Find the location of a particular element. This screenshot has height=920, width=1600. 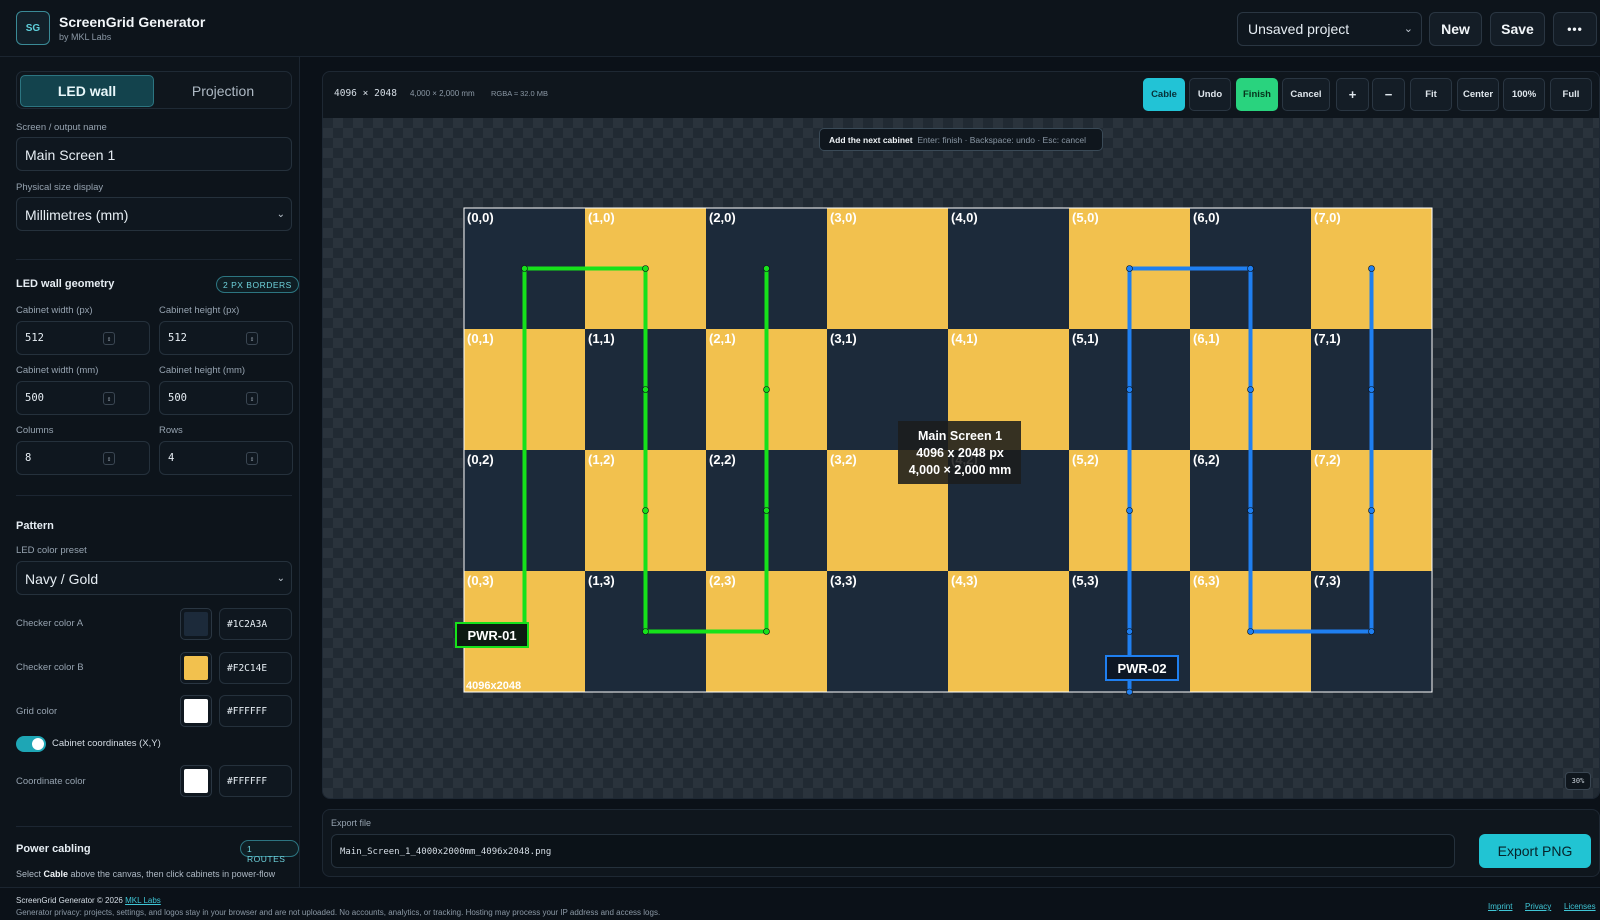

app-title: ScreenGrid Generator is located at coordinates (132, 22).